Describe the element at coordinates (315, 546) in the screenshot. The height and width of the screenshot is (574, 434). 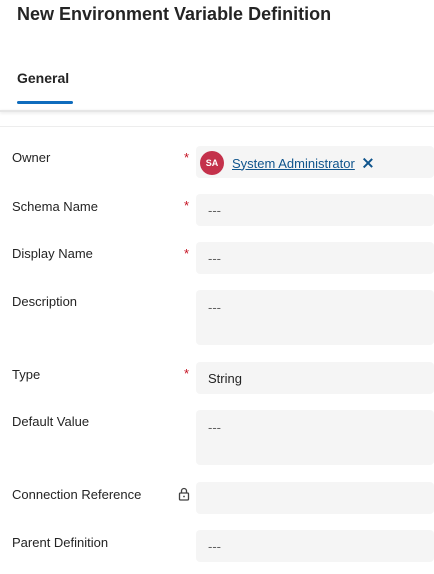
I see `parent-definition-input: ---` at that location.